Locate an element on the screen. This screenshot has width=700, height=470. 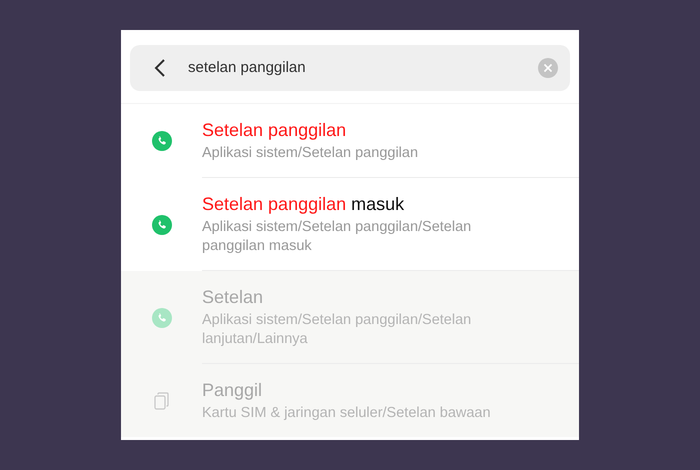
search-field: setelan panggilan is located at coordinates (350, 68).